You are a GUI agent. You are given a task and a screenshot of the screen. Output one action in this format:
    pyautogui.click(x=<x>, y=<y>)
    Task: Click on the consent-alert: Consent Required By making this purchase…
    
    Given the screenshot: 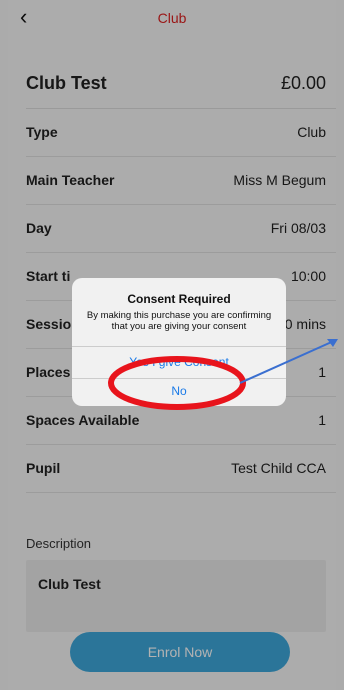 What is the action you would take?
    pyautogui.click(x=179, y=342)
    